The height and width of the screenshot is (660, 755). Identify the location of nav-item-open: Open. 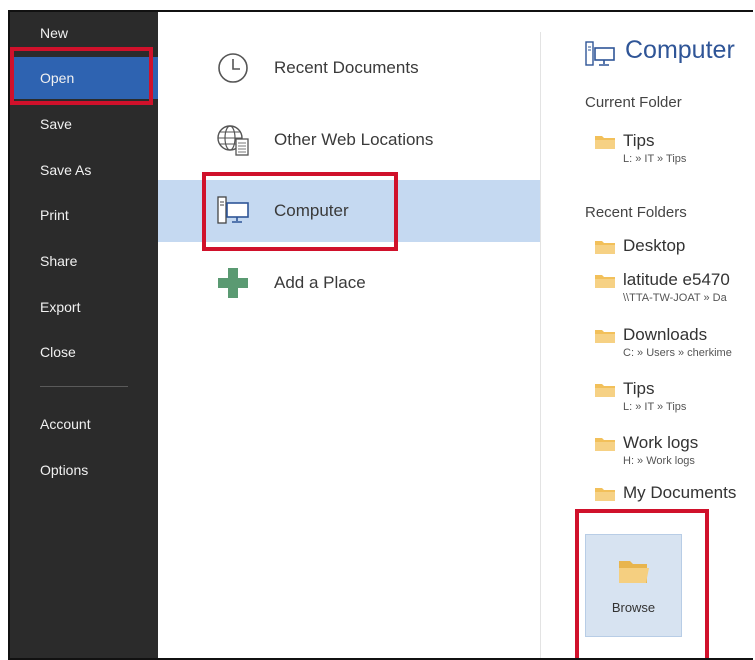
(84, 78).